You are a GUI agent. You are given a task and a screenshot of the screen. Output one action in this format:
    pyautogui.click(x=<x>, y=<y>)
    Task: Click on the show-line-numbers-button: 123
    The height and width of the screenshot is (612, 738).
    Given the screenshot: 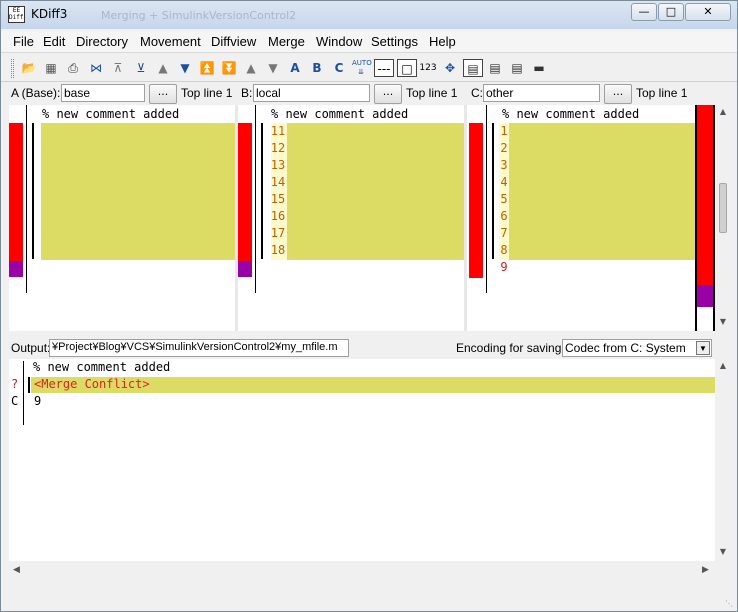 What is the action you would take?
    pyautogui.click(x=428, y=68)
    